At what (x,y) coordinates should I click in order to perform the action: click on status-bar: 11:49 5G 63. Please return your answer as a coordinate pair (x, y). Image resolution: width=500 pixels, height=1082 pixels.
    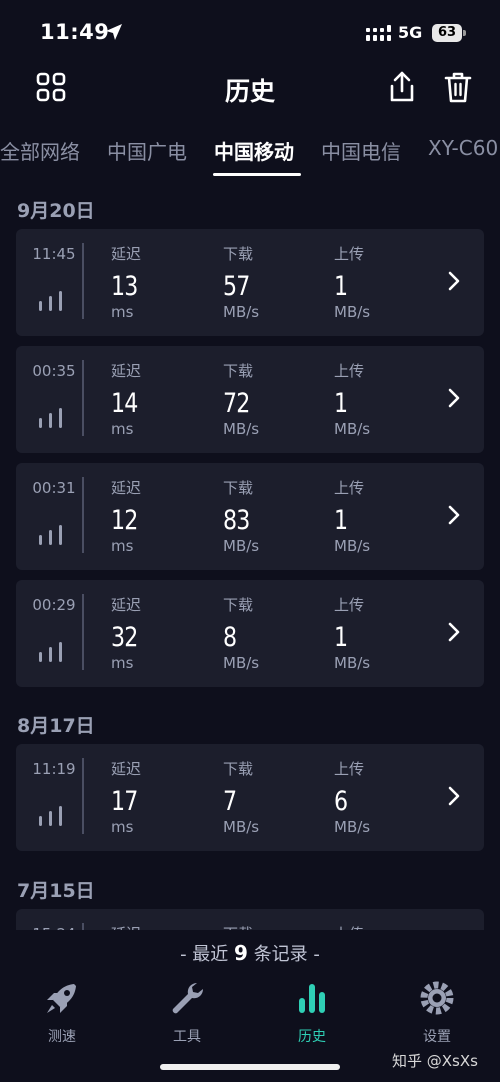
    Looking at the image, I should click on (250, 32).